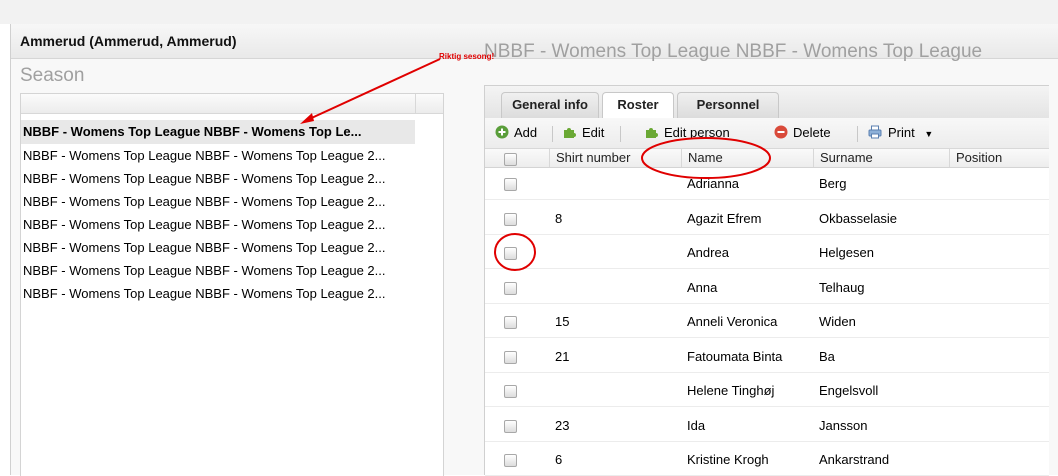  What do you see at coordinates (767, 219) in the screenshot?
I see `table-row: 8 Agazit Efrem Okbasselasie` at bounding box center [767, 219].